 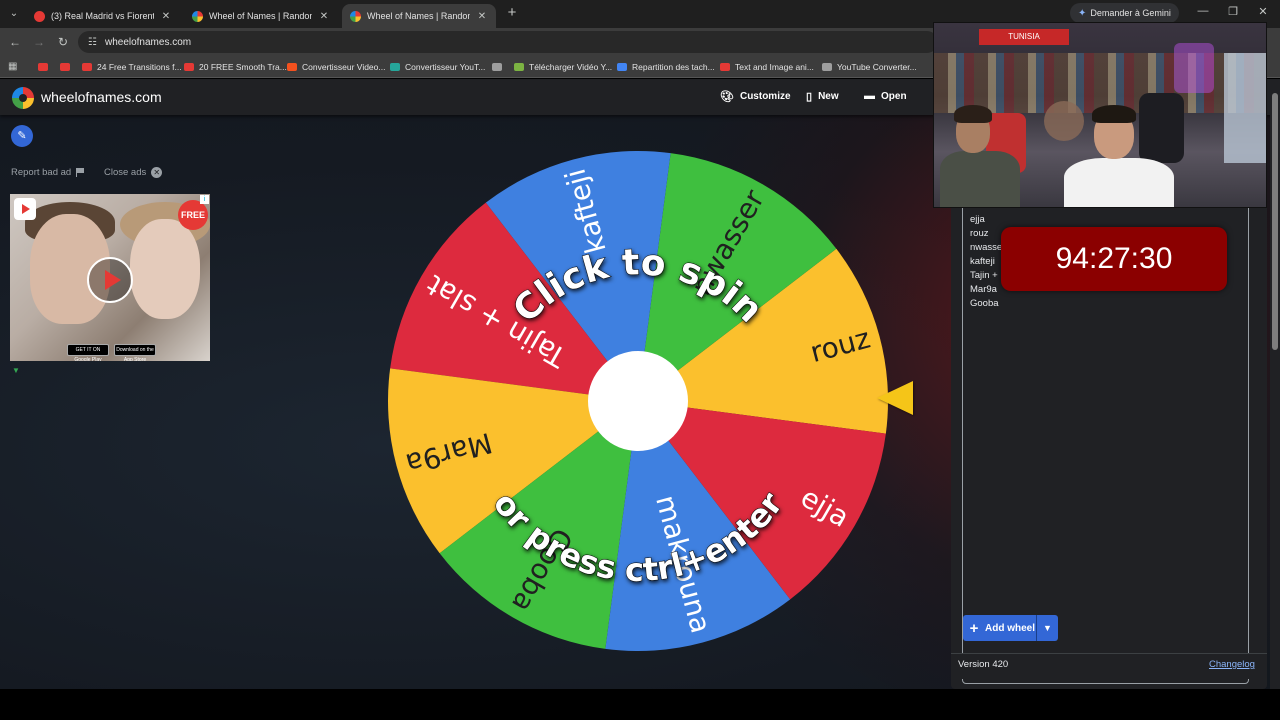 What do you see at coordinates (894, 96) in the screenshot?
I see `open-label: Open` at bounding box center [894, 96].